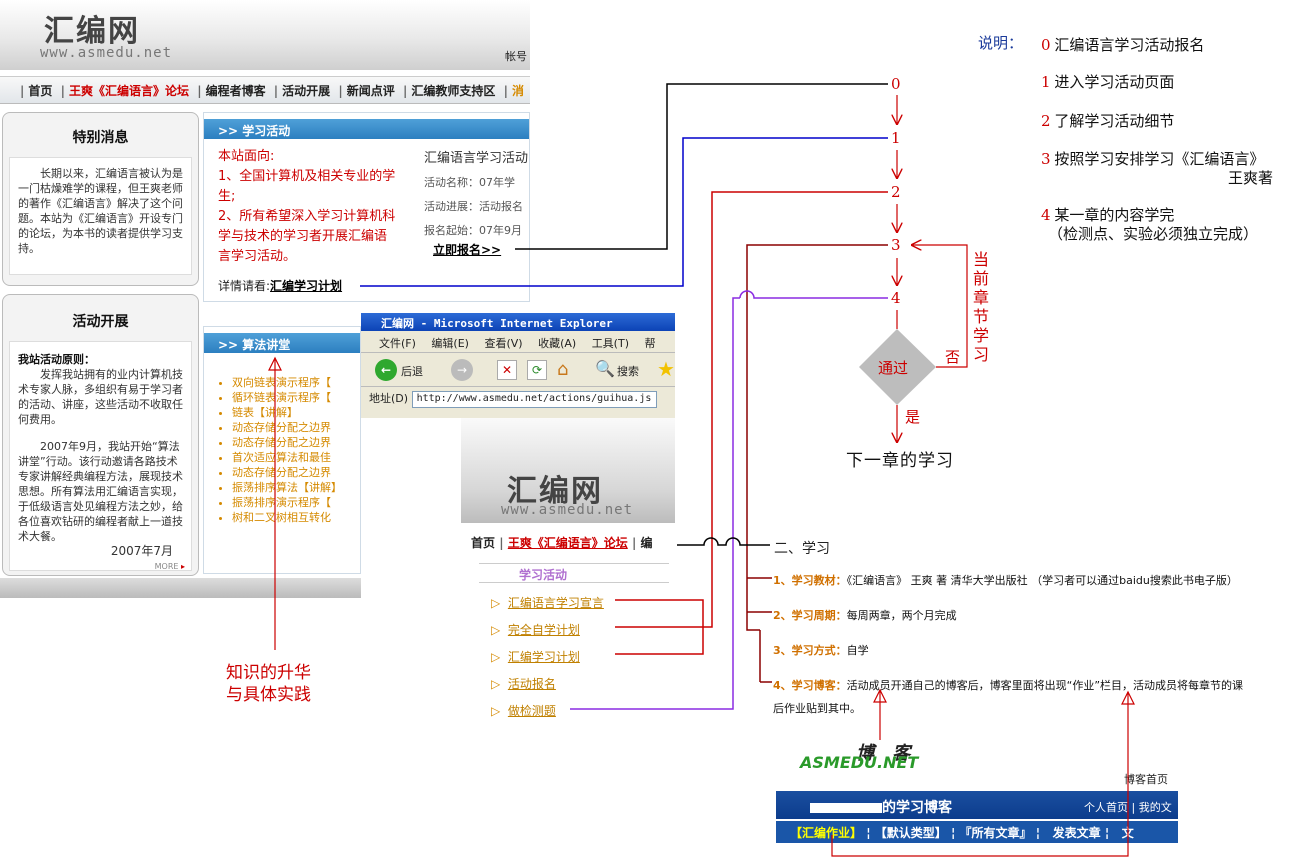  I want to click on line-step0, so click(701, 166).